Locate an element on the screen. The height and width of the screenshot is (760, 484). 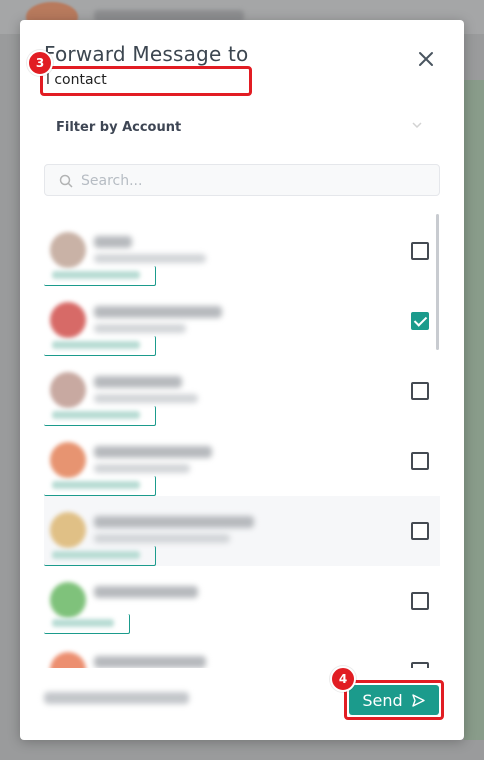
list-scrollbar is located at coordinates (437, 282).